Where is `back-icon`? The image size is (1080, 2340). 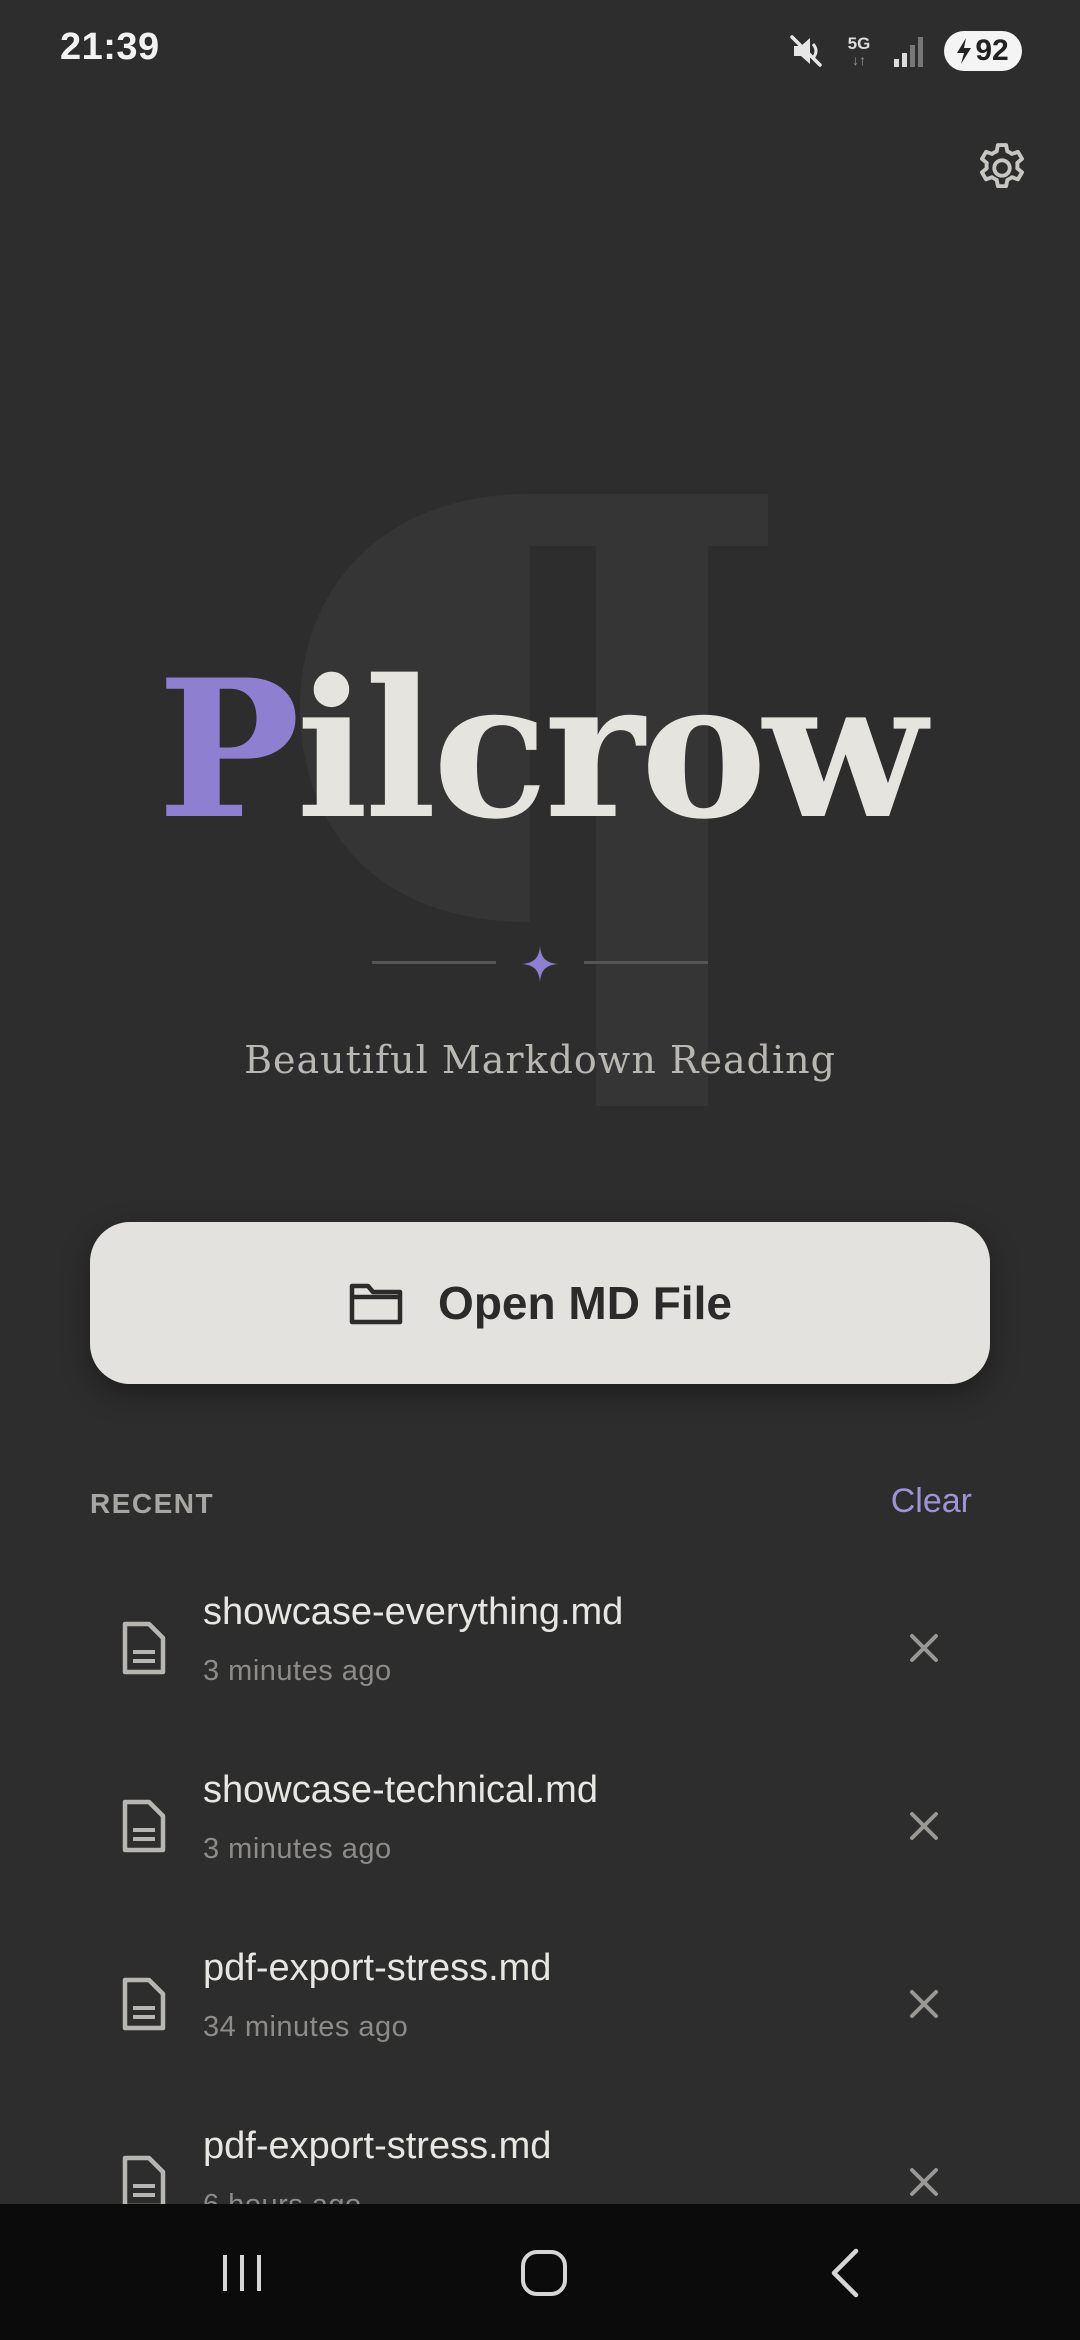 back-icon is located at coordinates (845, 2273).